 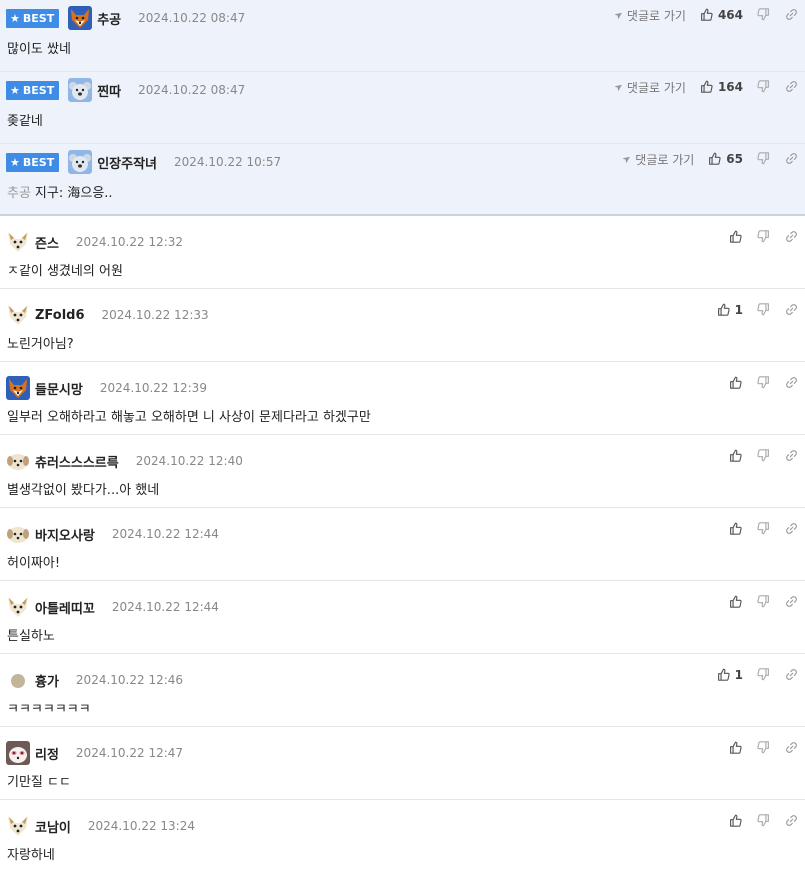 I want to click on nickname: 찐따, so click(x=109, y=90).